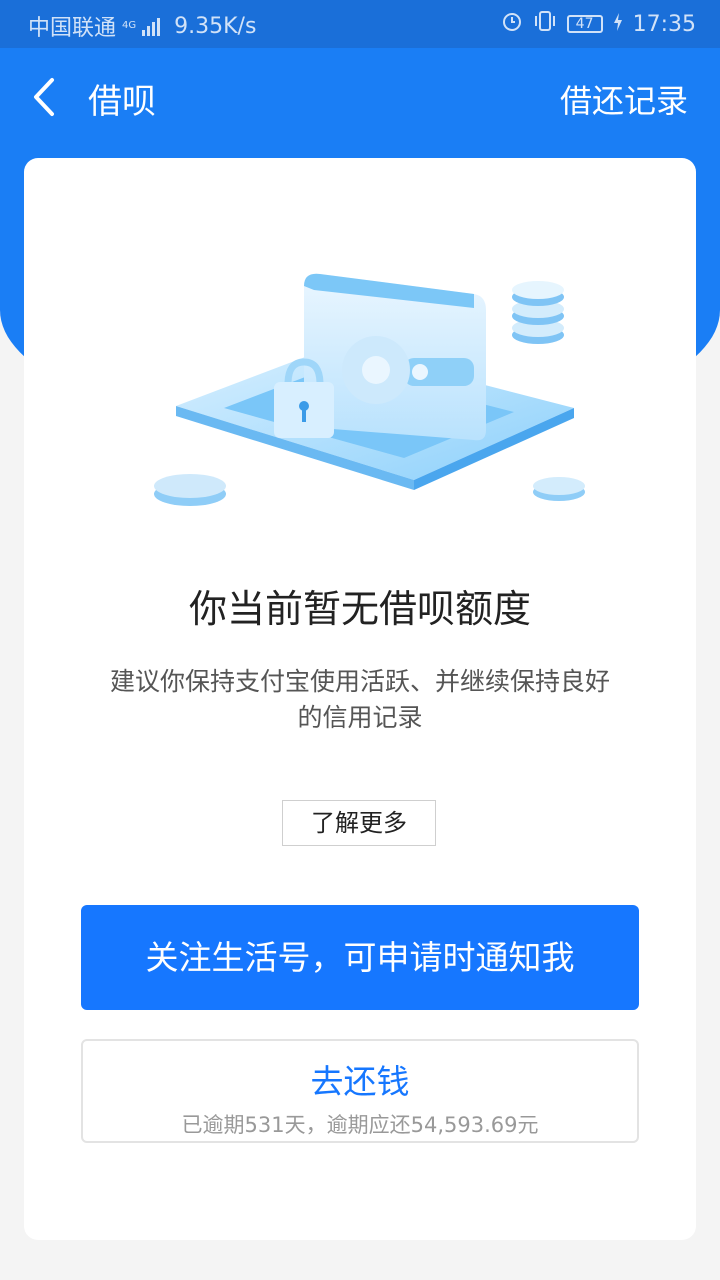  What do you see at coordinates (359, 609) in the screenshot?
I see `no-credit-headline: 你当前暂无借呗额度` at bounding box center [359, 609].